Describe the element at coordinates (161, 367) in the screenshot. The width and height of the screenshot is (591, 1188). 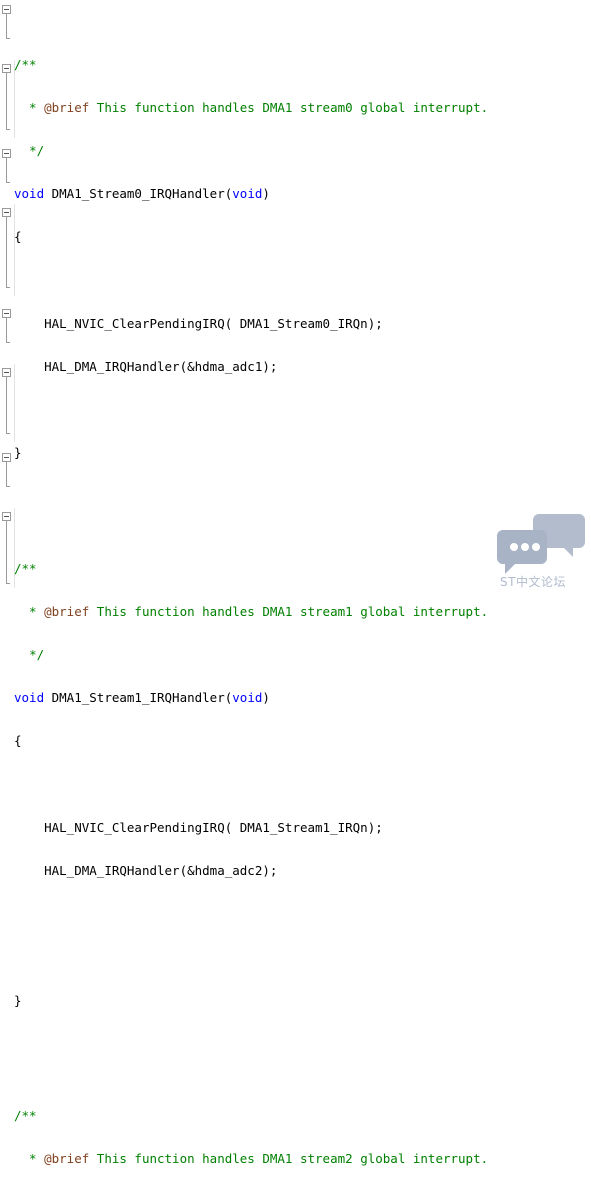
I see `statement-text: HAL_DMA_IRQHandler(&hdma_adc1);` at that location.